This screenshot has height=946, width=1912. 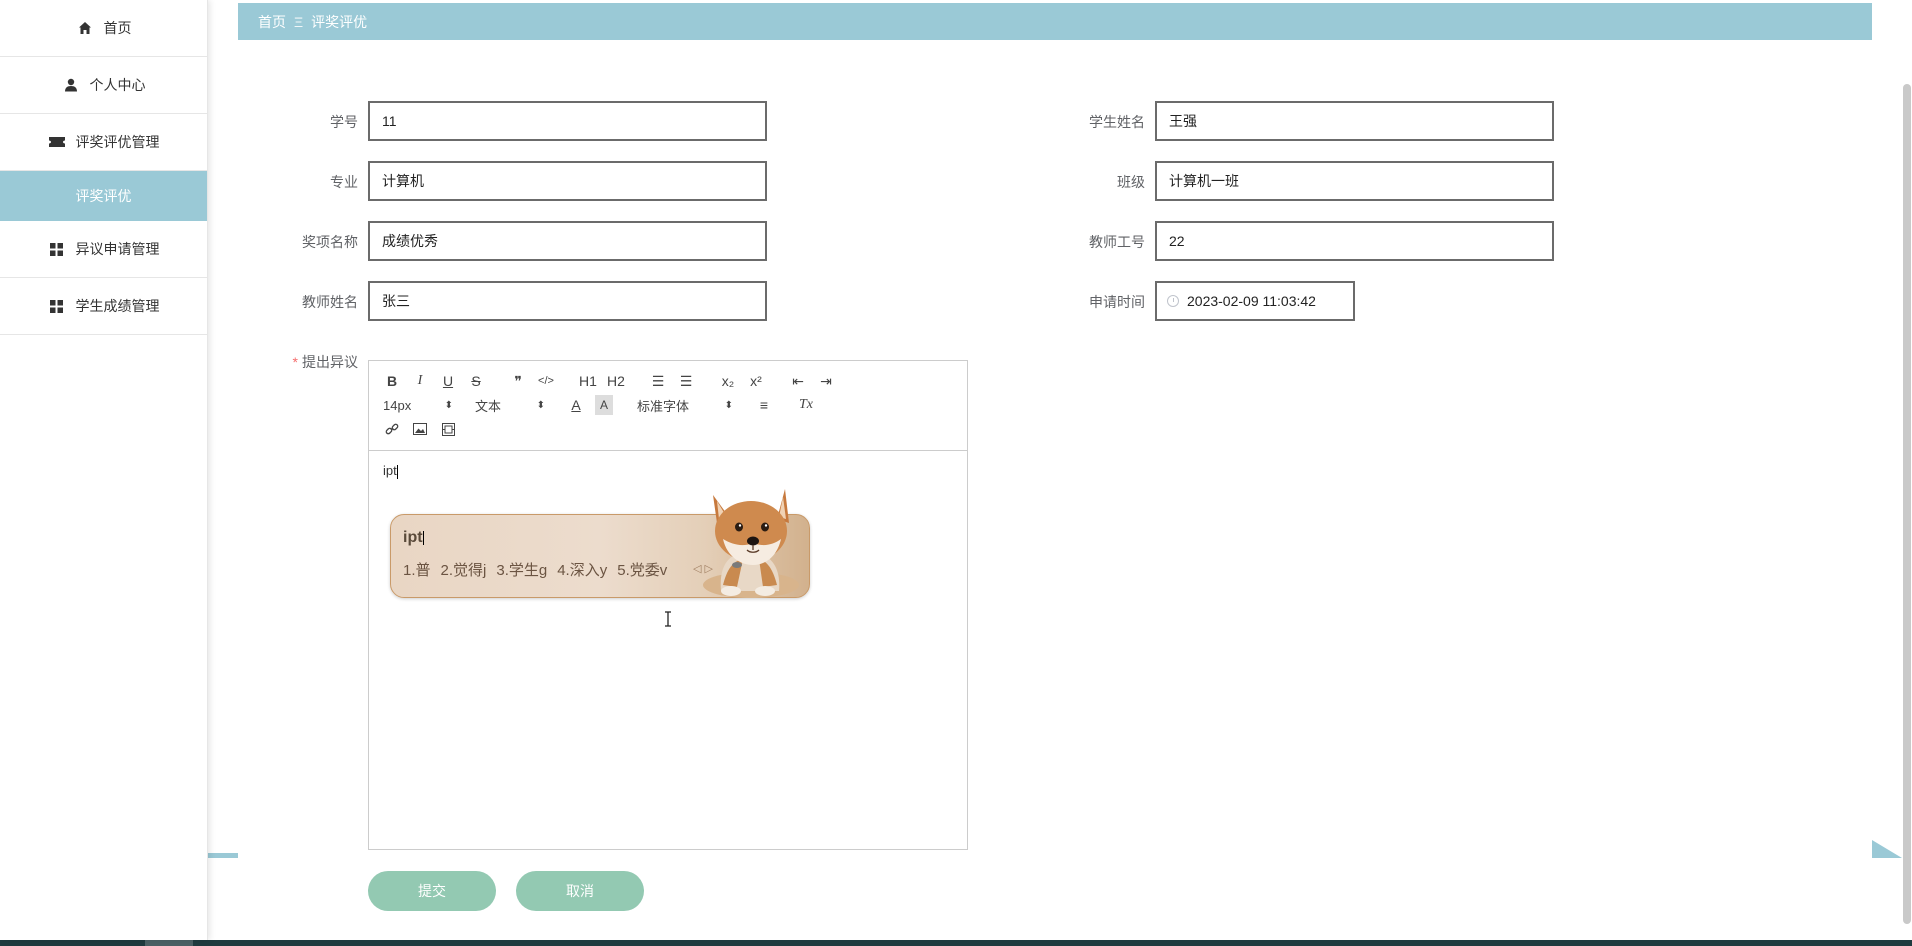 I want to click on breadcrumb-home-link: 首页, so click(x=272, y=22).